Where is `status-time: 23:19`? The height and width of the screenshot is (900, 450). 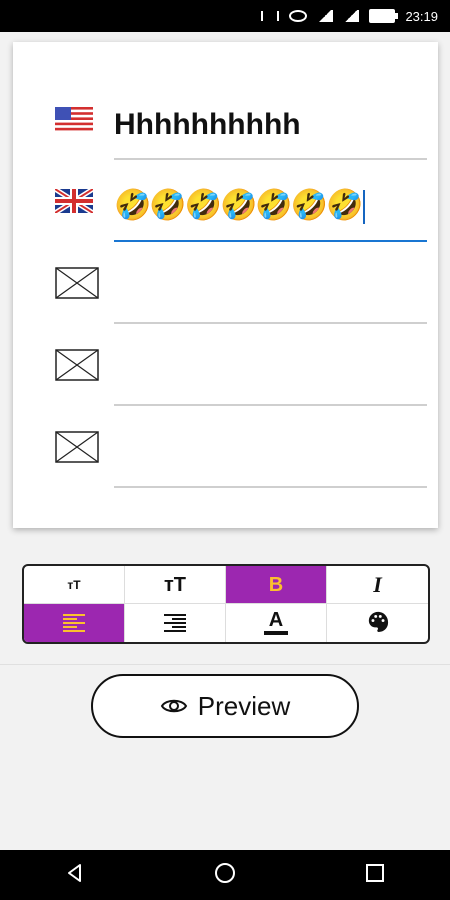 status-time: 23:19 is located at coordinates (421, 16).